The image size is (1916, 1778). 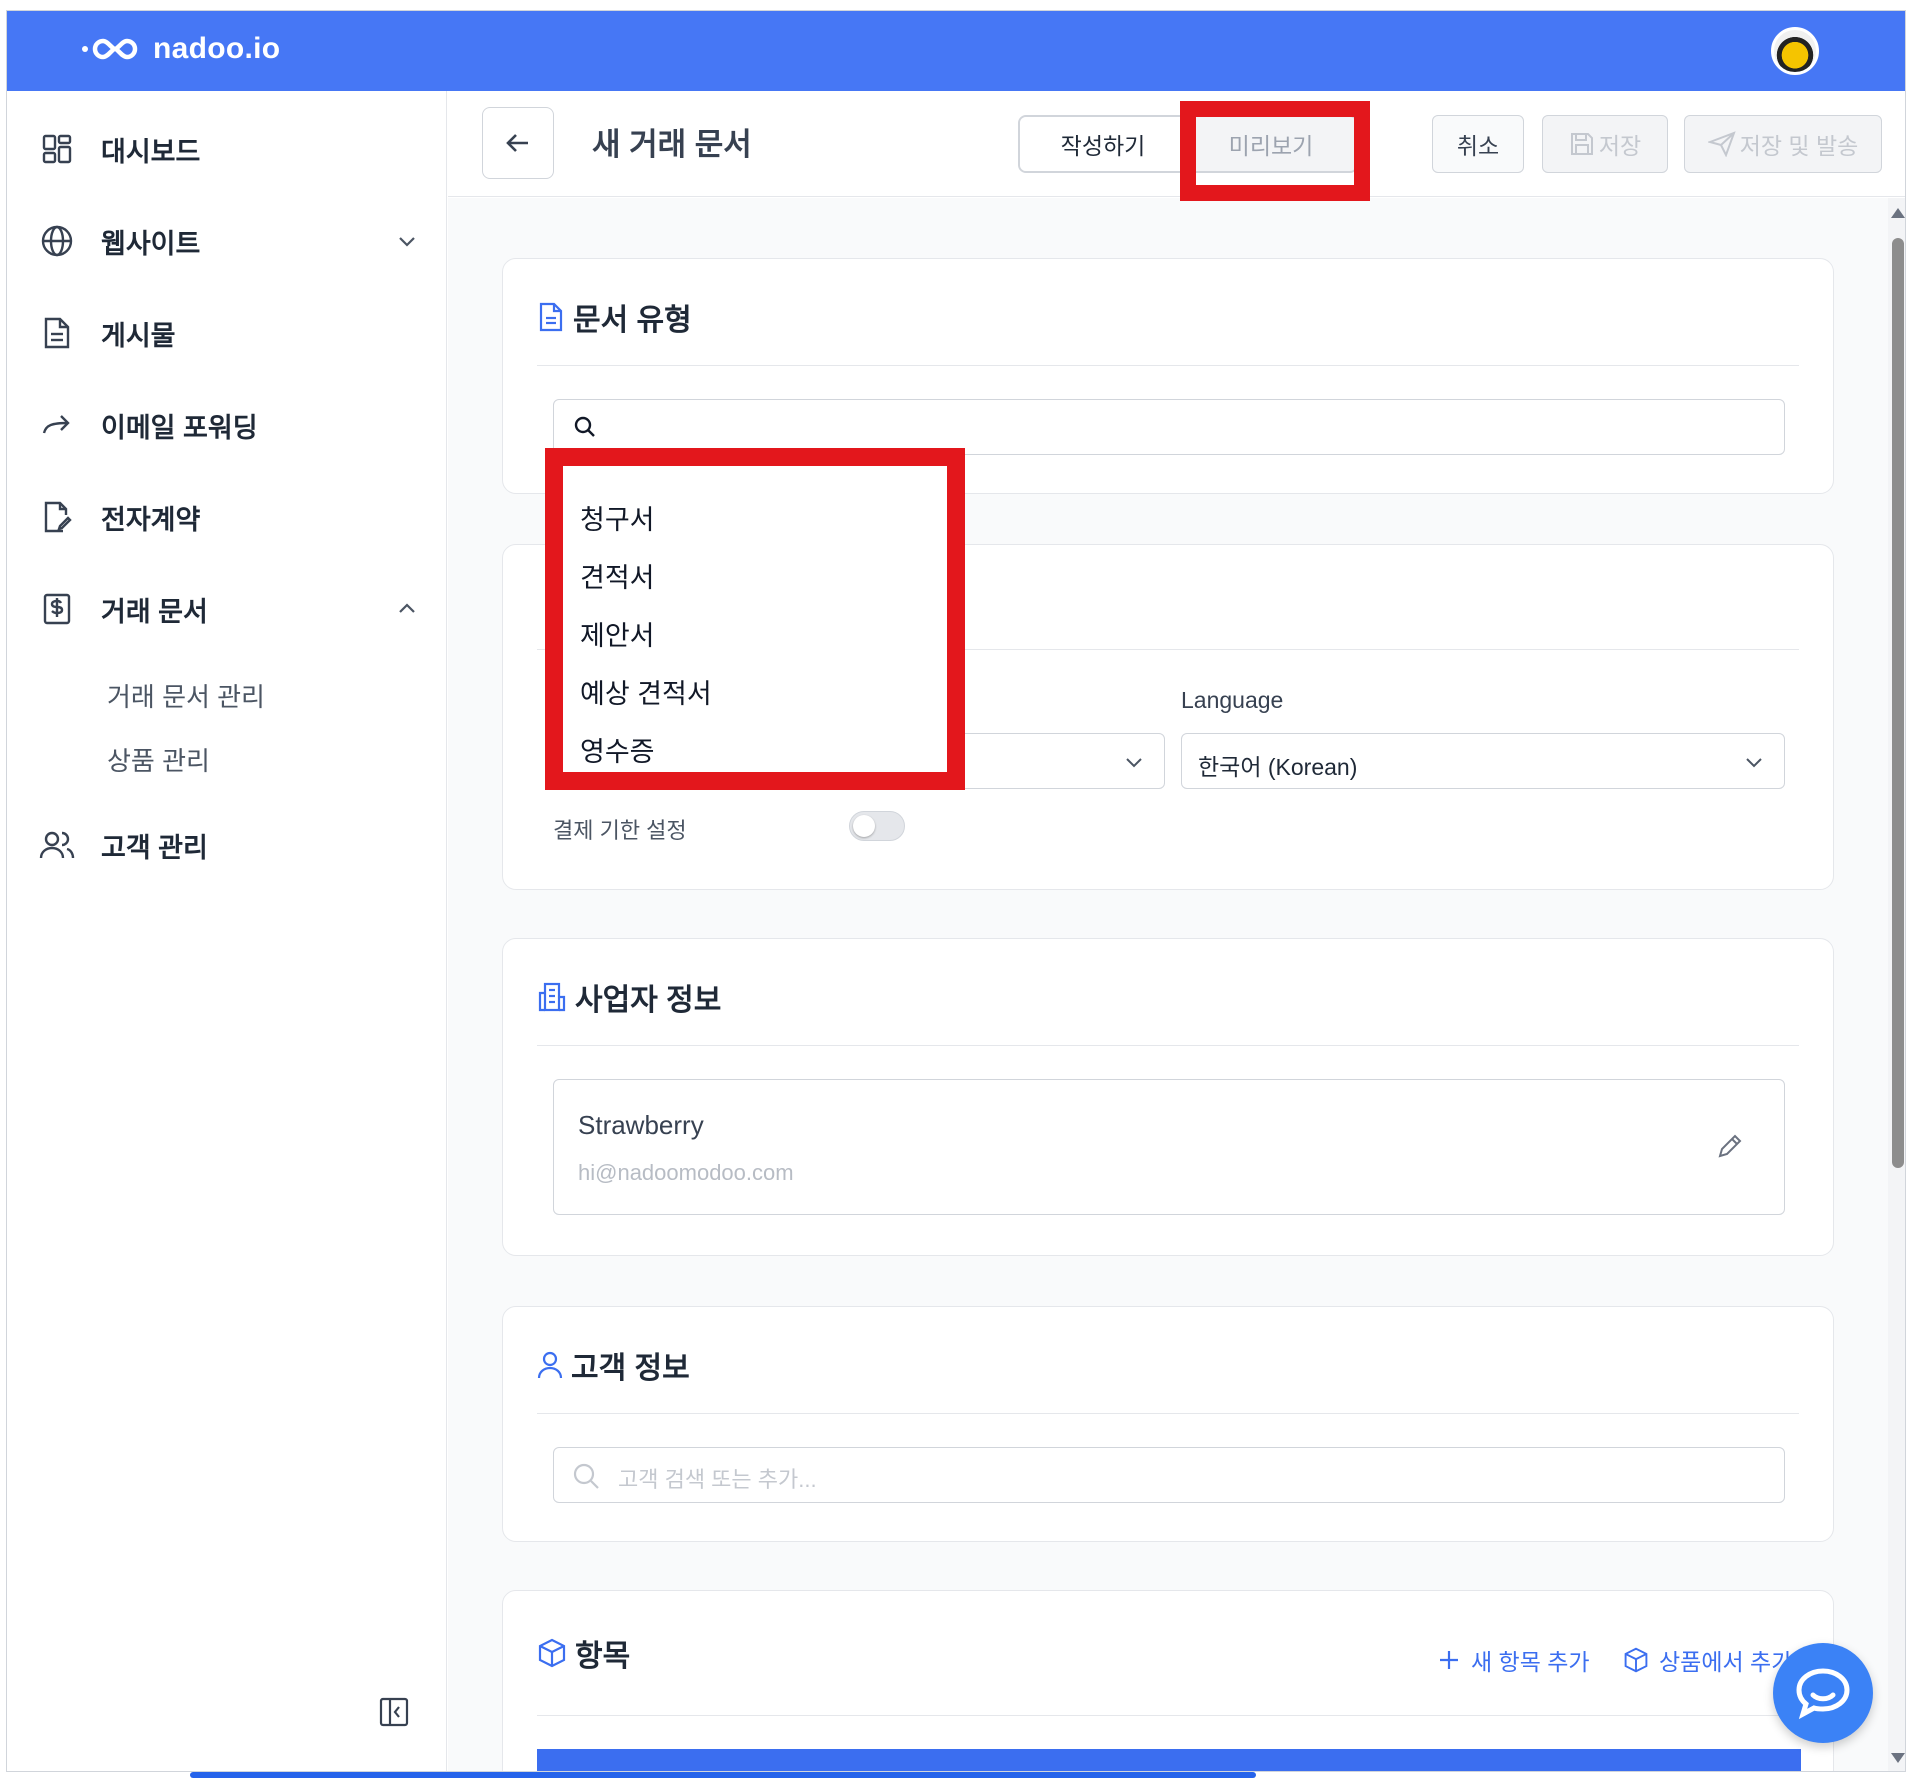 I want to click on column-header-unit-price: 단가, so click(x=1369, y=1769).